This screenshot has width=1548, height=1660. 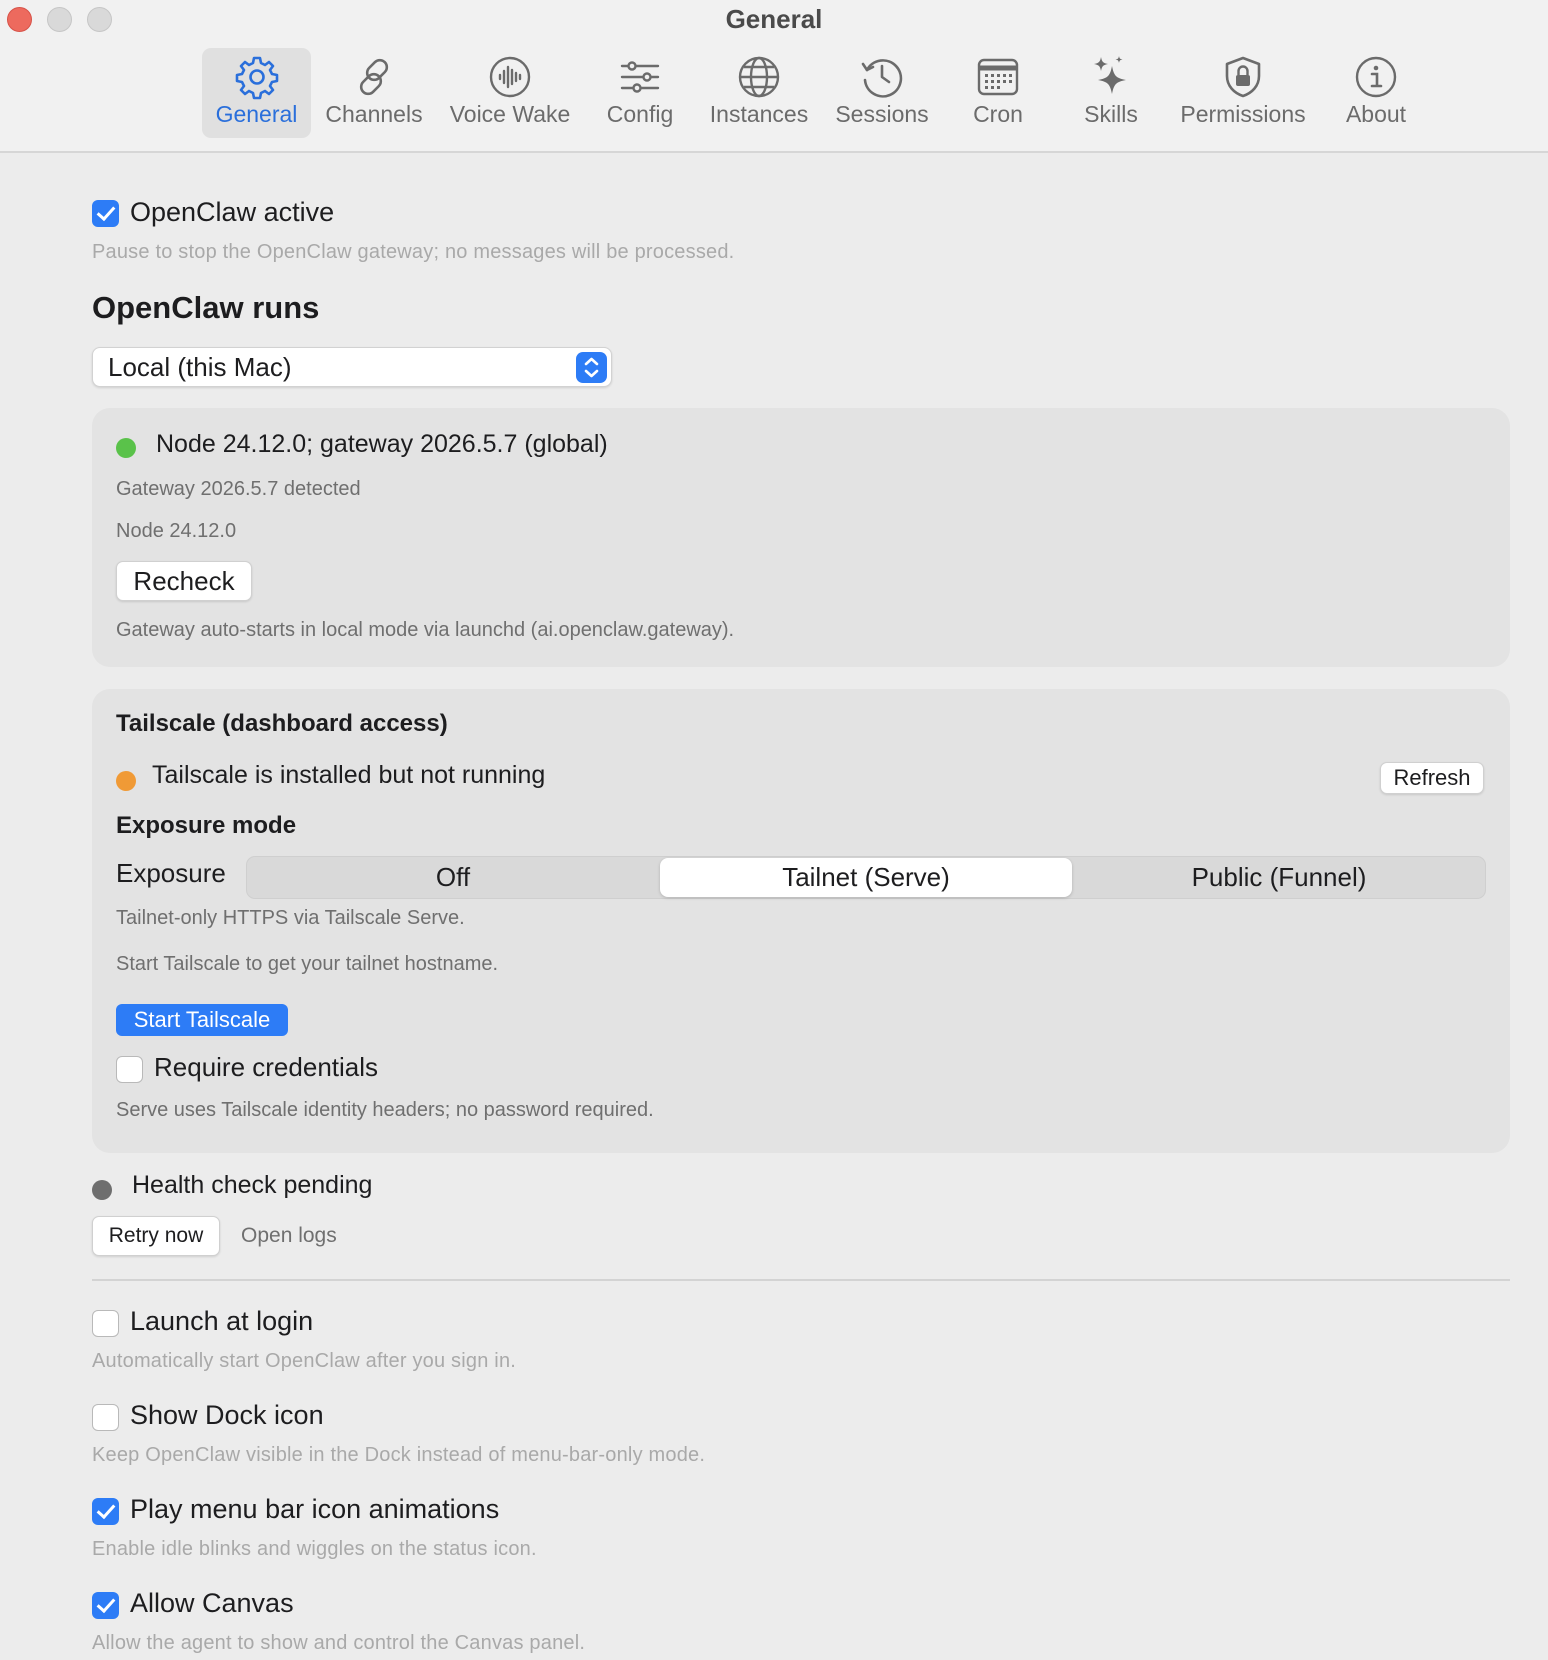 What do you see at coordinates (759, 77) in the screenshot?
I see `globe-icon` at bounding box center [759, 77].